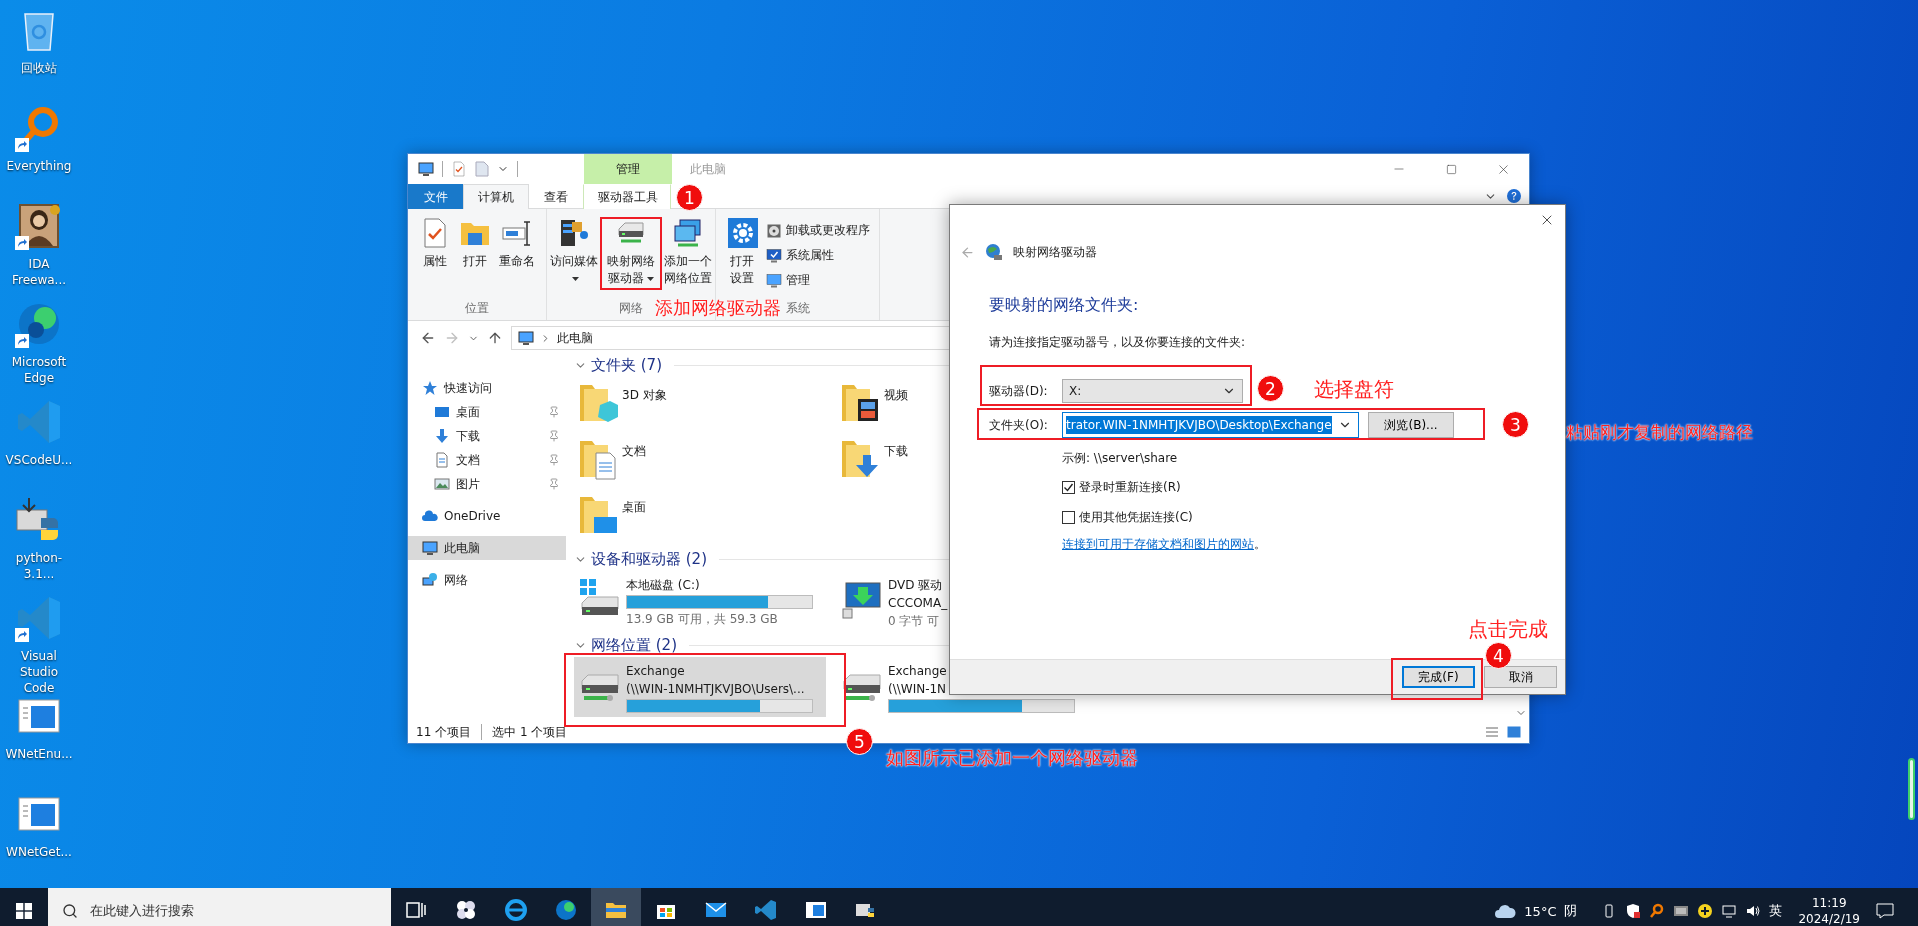  I want to click on checkbox-label: 使用其他凭据连接(C), so click(1136, 517).